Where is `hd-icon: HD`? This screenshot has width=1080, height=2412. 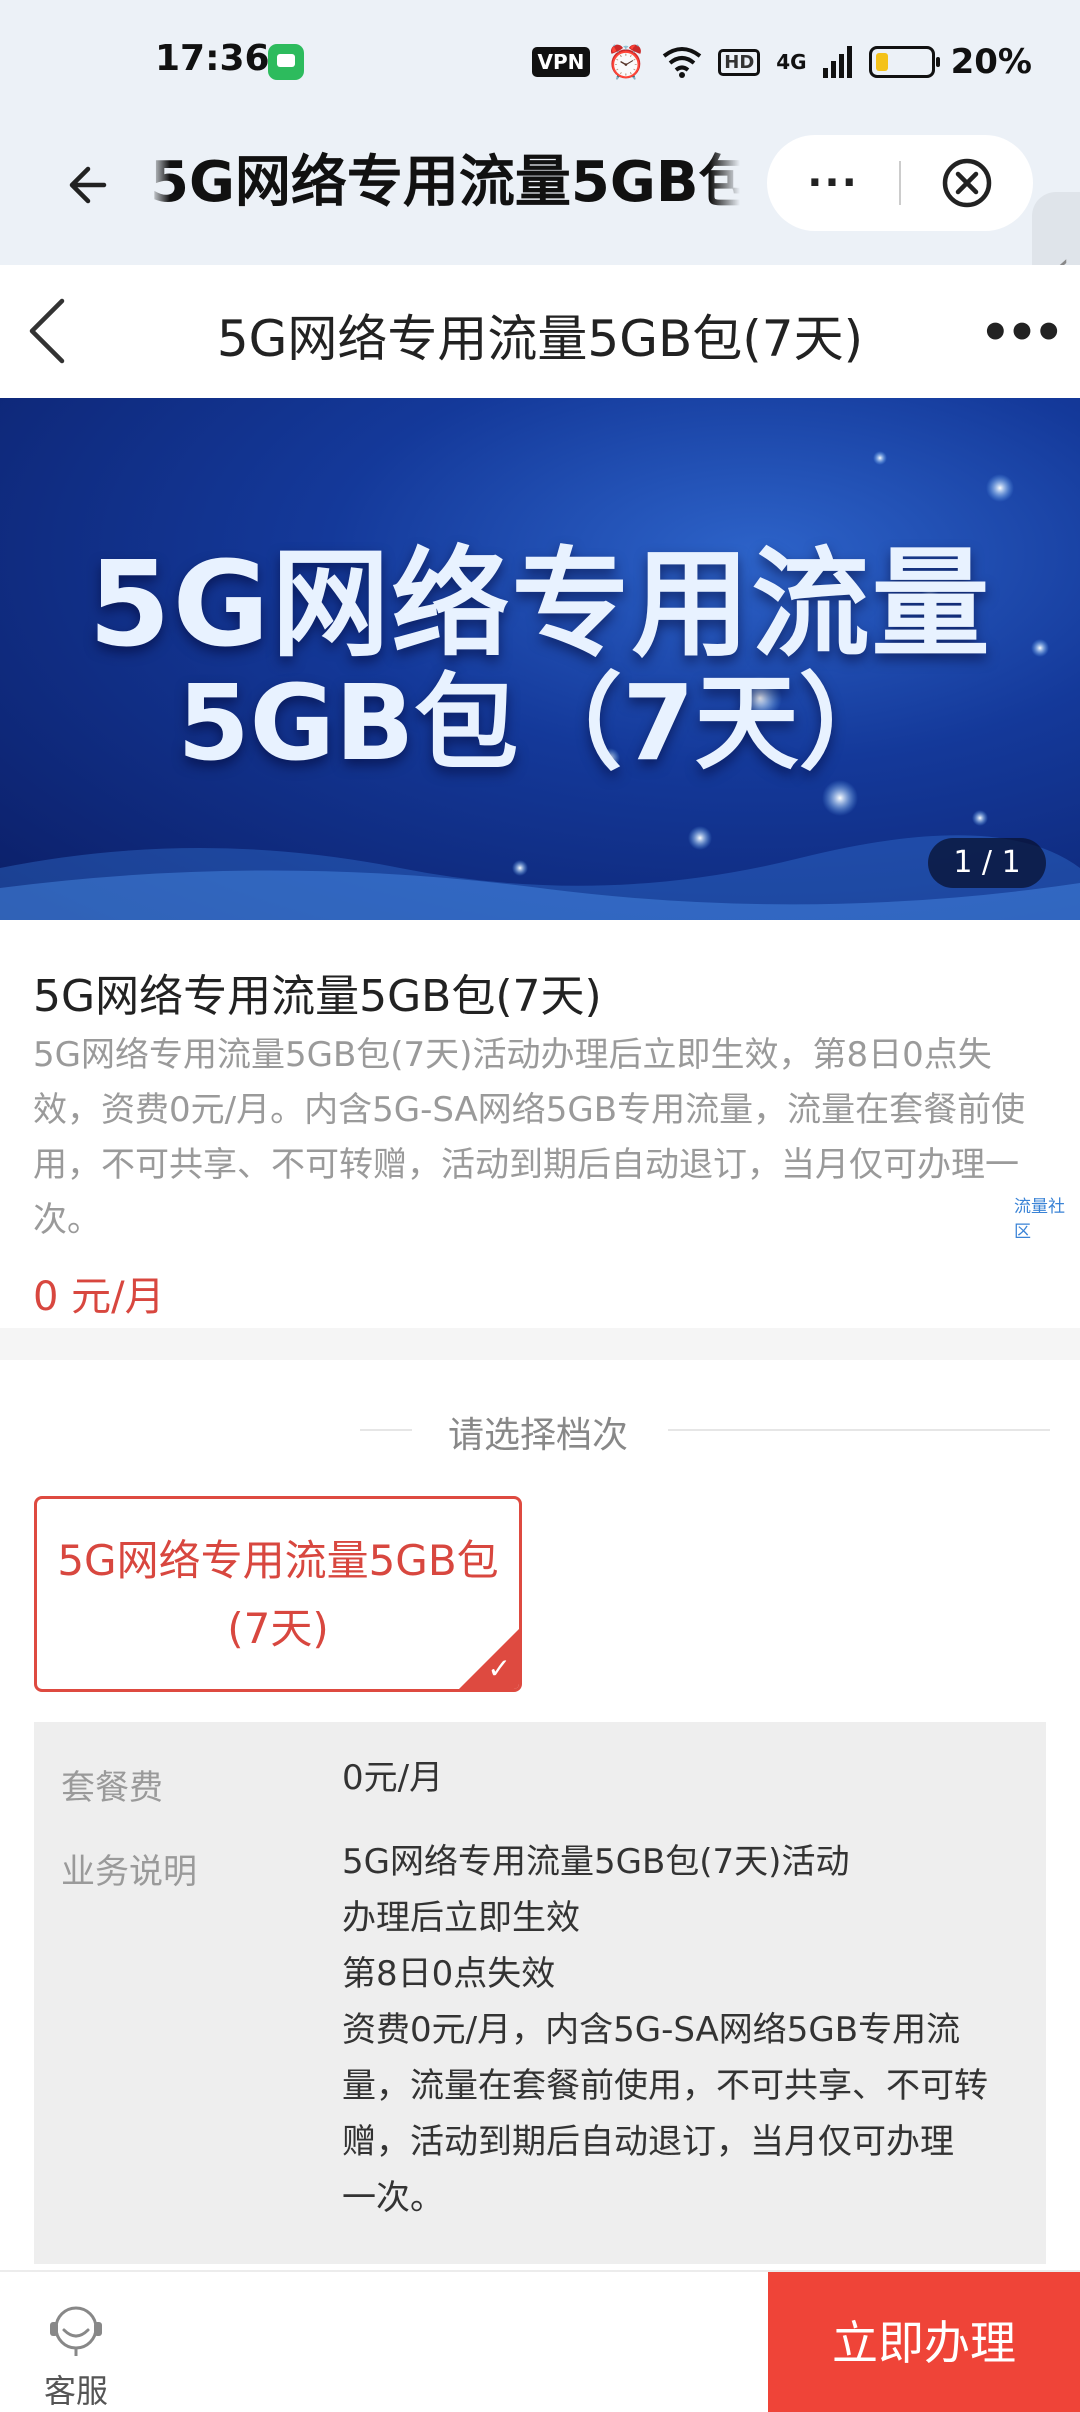
hd-icon: HD is located at coordinates (739, 62).